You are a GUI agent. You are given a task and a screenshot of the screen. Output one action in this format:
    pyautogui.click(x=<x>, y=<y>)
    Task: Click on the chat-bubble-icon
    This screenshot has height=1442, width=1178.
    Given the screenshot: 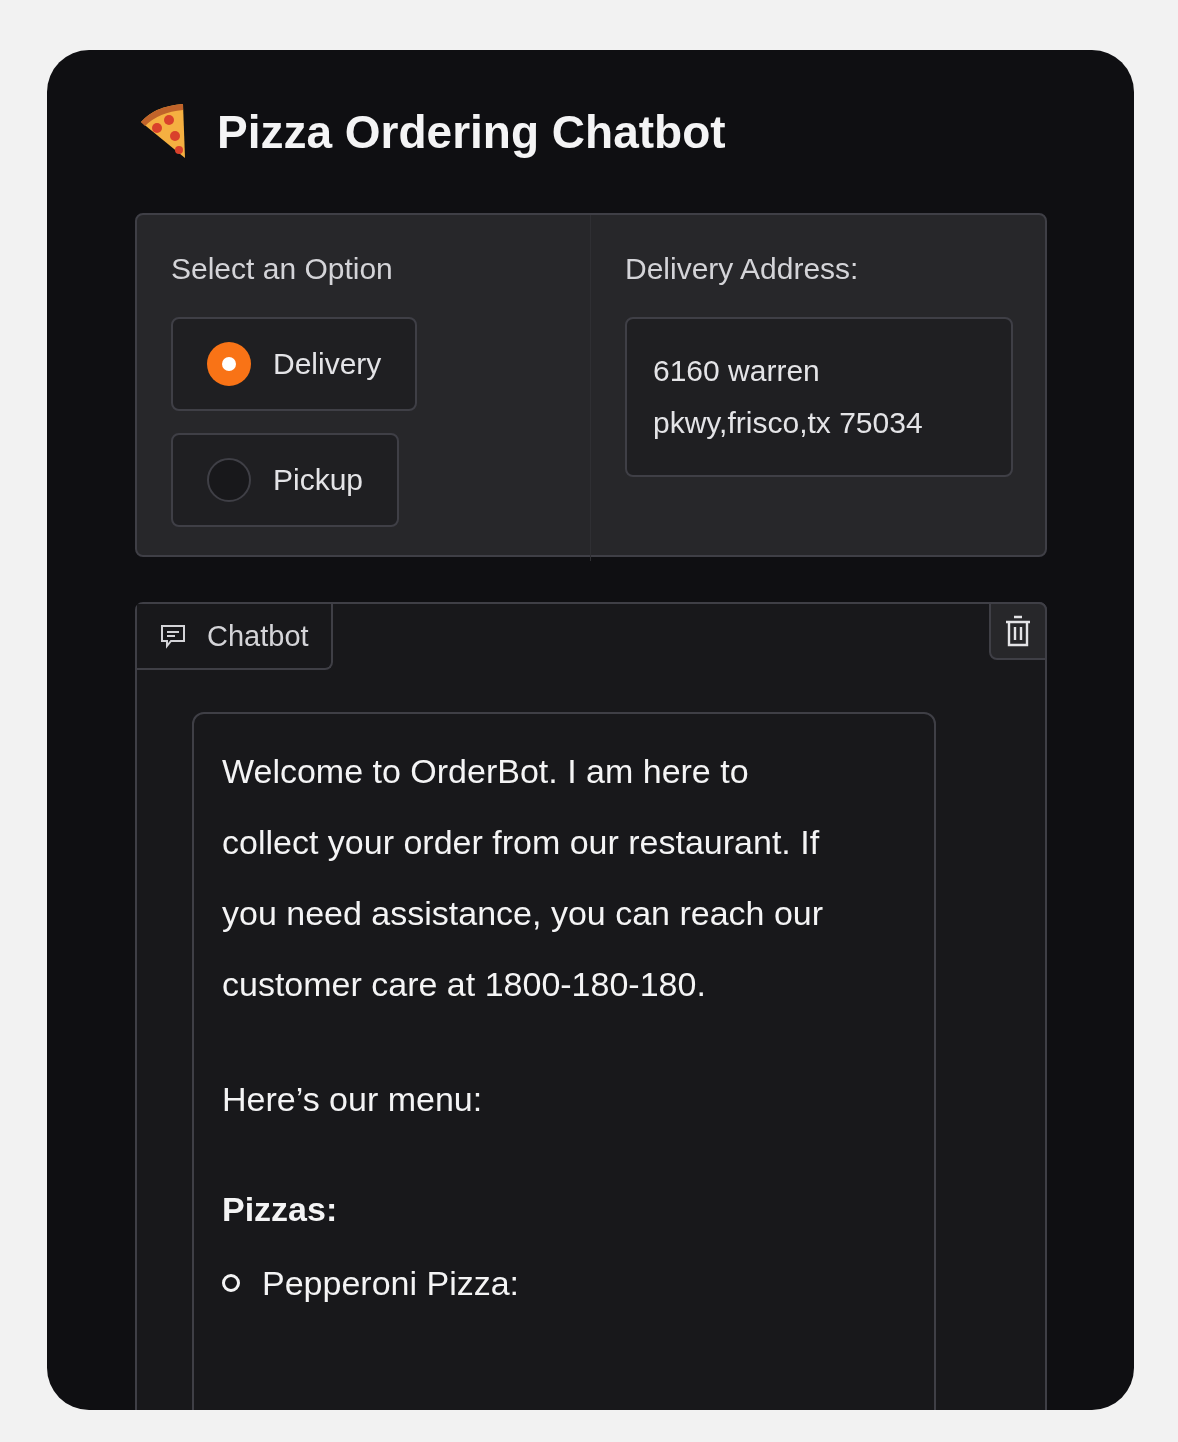 What is the action you would take?
    pyautogui.click(x=173, y=636)
    